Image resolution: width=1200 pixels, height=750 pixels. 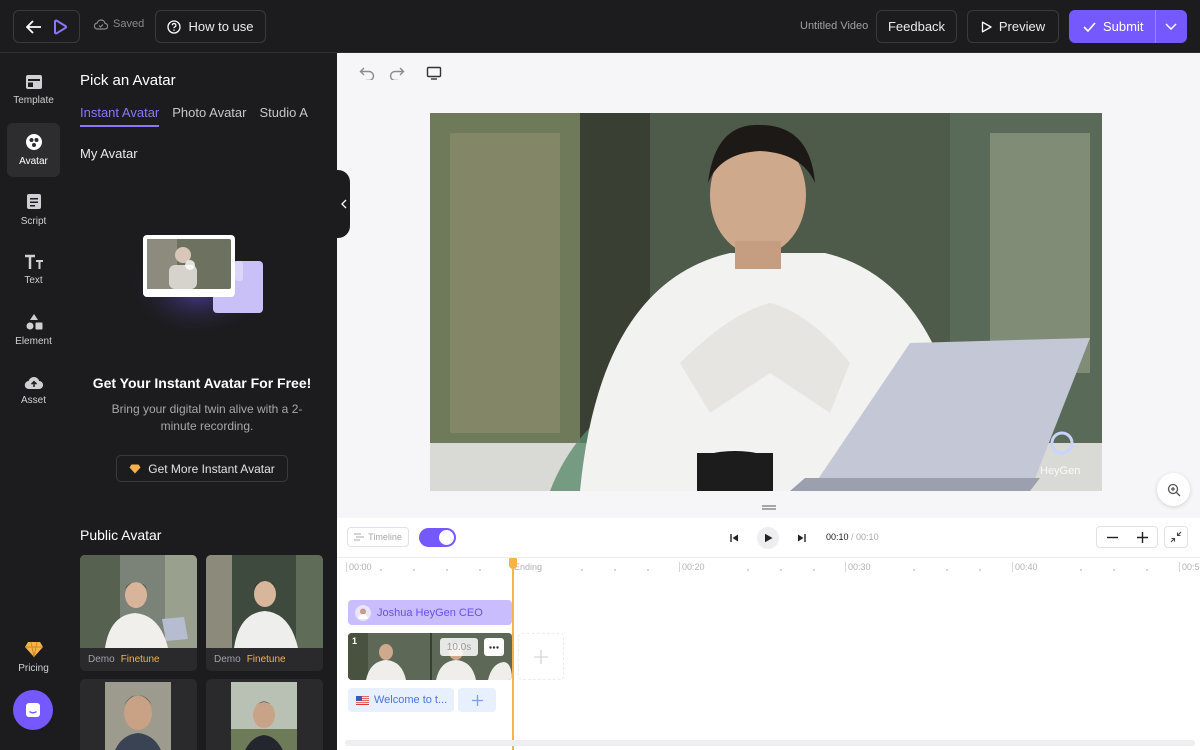 I want to click on tab-instant-avatar: Instant Avatar, so click(x=120, y=116).